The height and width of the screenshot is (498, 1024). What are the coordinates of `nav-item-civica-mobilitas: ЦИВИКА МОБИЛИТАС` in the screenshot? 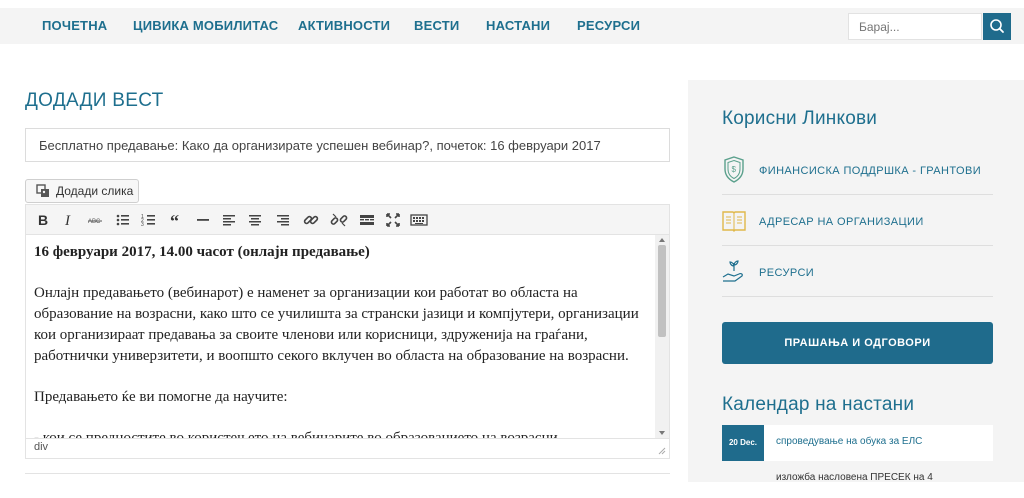 It's located at (205, 26).